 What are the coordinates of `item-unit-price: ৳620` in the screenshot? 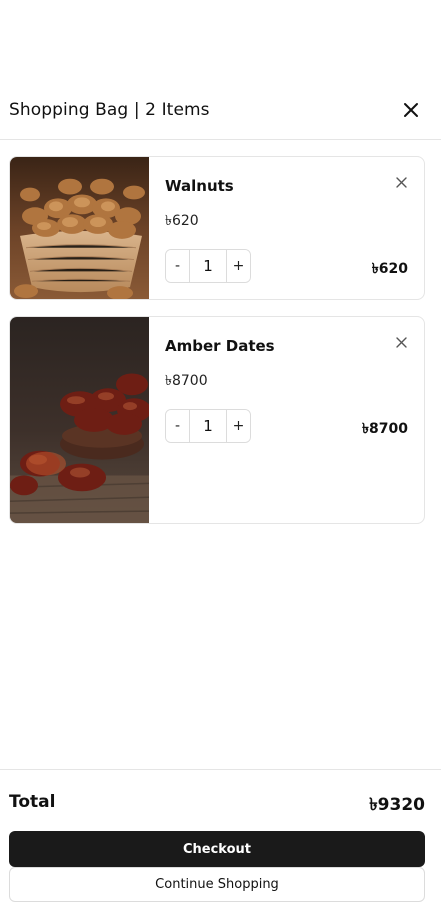 It's located at (182, 221).